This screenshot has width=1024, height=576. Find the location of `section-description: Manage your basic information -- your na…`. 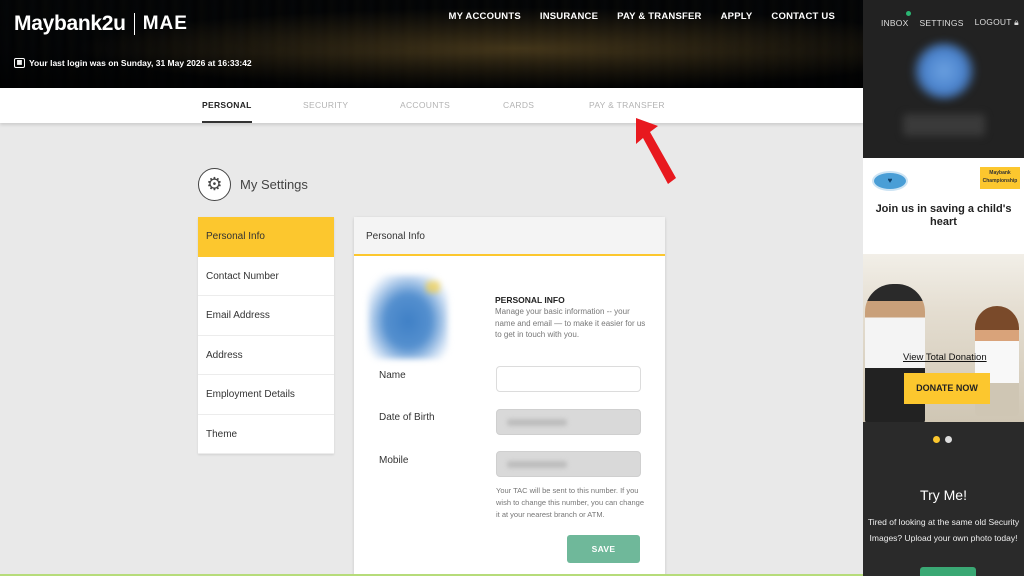

section-description: Manage your basic information -- your na… is located at coordinates (570, 323).